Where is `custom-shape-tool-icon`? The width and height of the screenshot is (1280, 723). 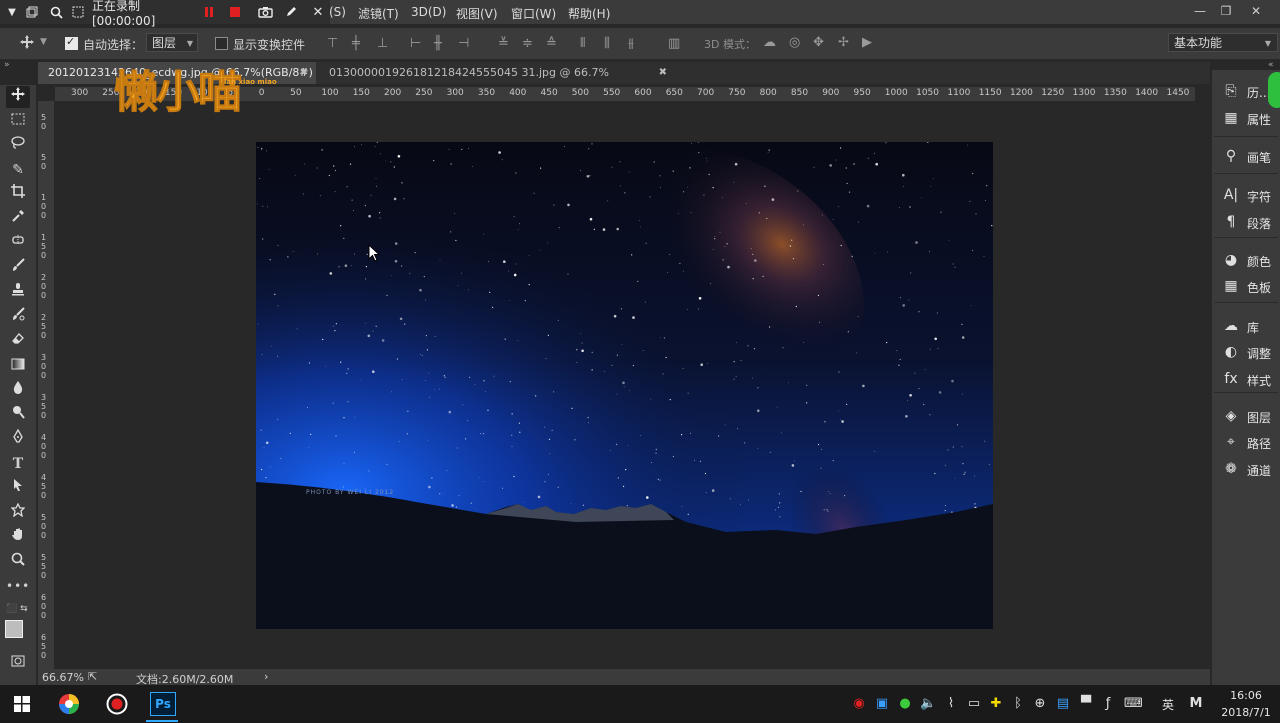 custom-shape-tool-icon is located at coordinates (18, 513).